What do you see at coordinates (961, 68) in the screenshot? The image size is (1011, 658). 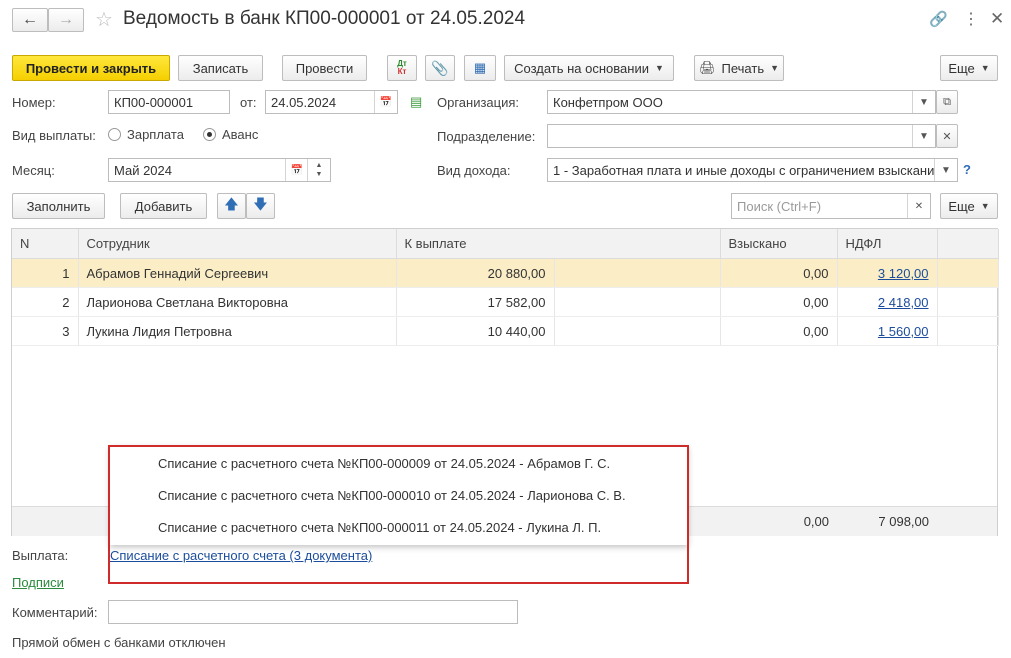 I see `more-label: Еще` at bounding box center [961, 68].